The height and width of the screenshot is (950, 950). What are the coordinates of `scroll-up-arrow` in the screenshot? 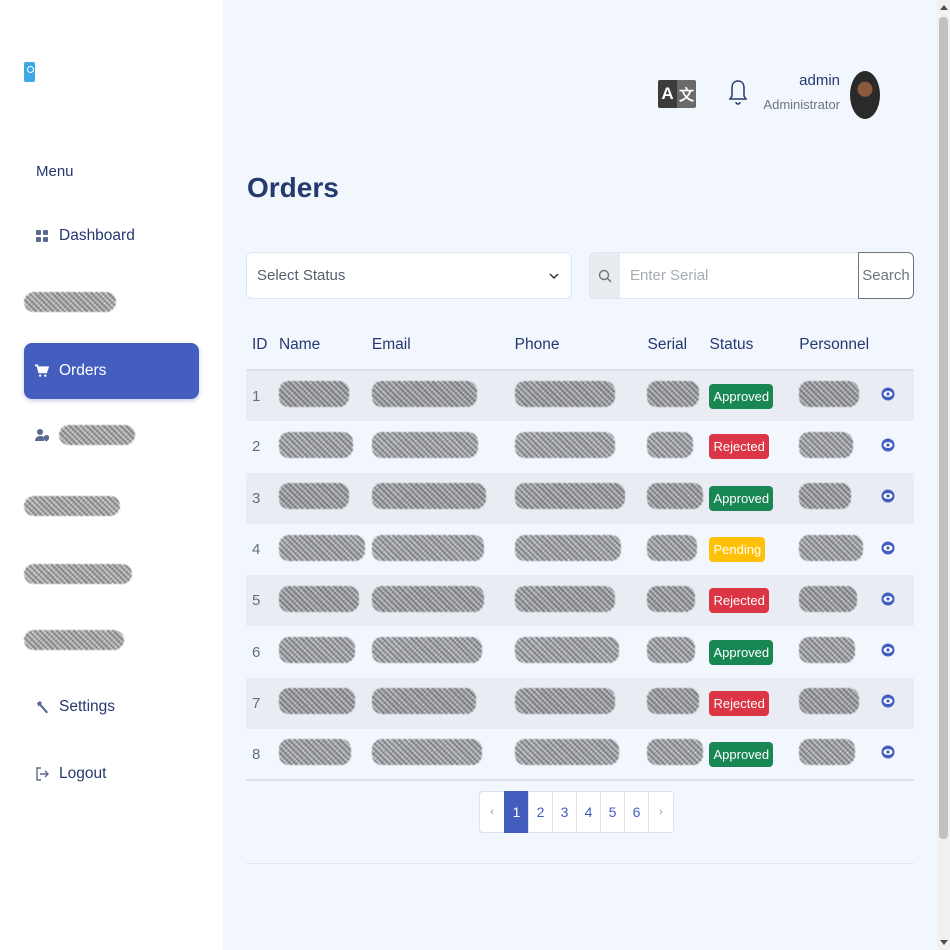 It's located at (944, 7).